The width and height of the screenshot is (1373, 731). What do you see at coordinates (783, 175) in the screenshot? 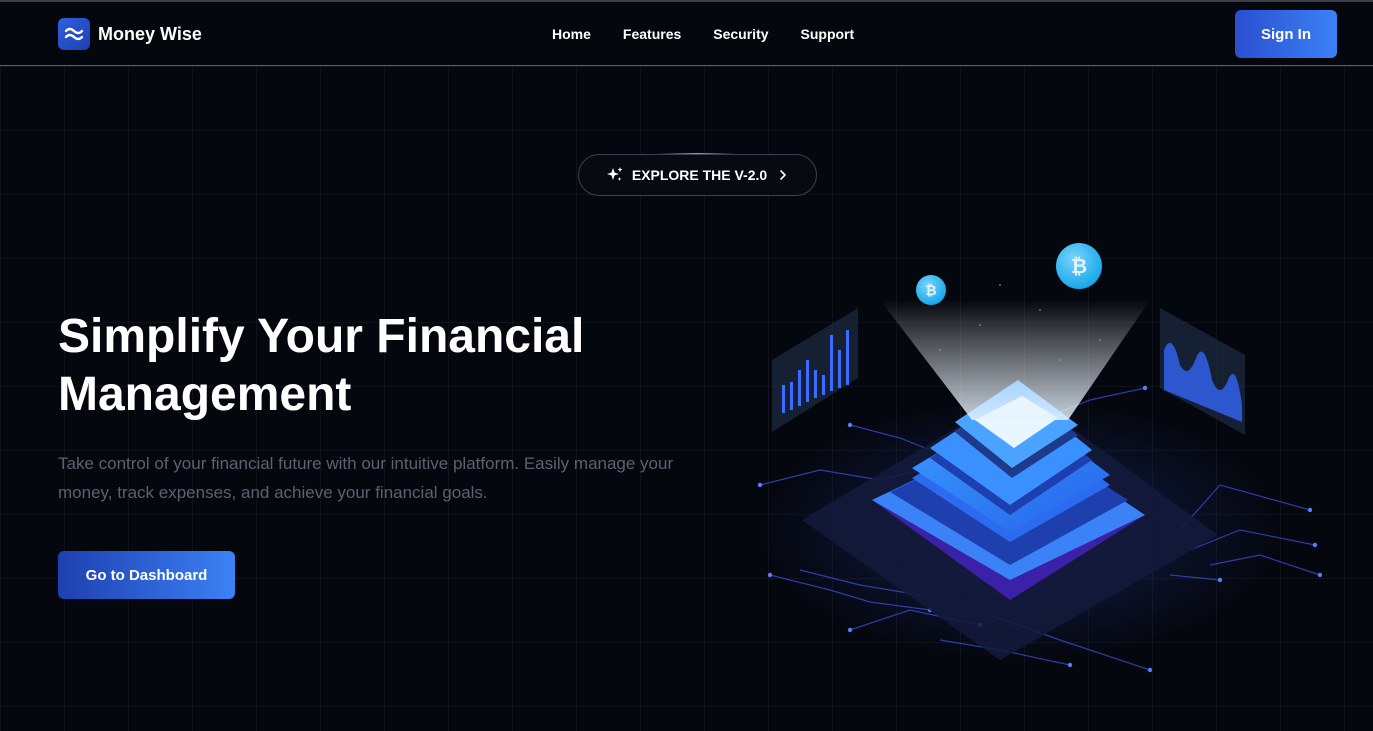
I see `chevron-right-icon` at bounding box center [783, 175].